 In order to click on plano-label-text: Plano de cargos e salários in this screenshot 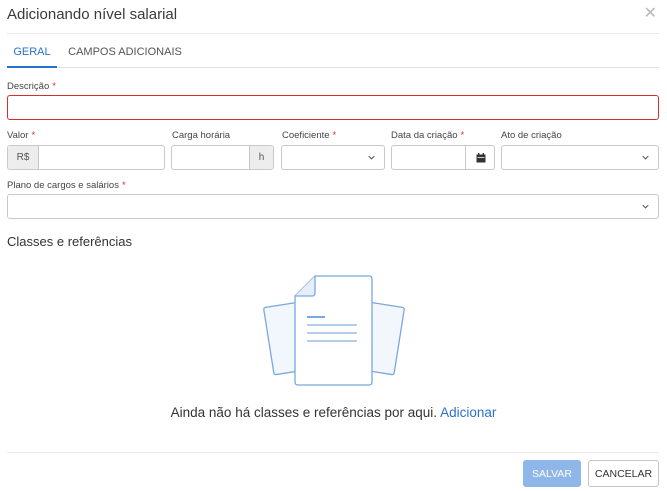, I will do `click(63, 185)`.